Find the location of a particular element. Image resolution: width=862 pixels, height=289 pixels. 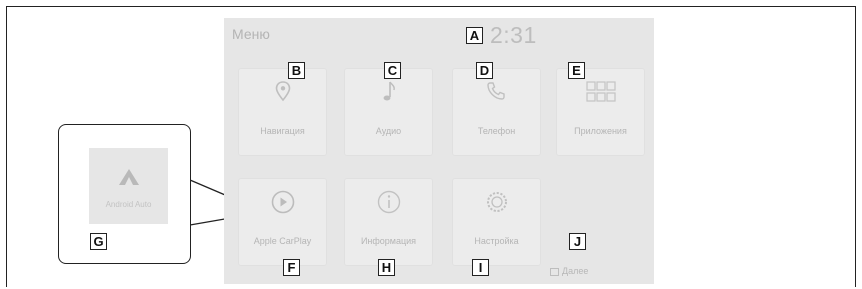

tag-g: G is located at coordinates (98, 241).